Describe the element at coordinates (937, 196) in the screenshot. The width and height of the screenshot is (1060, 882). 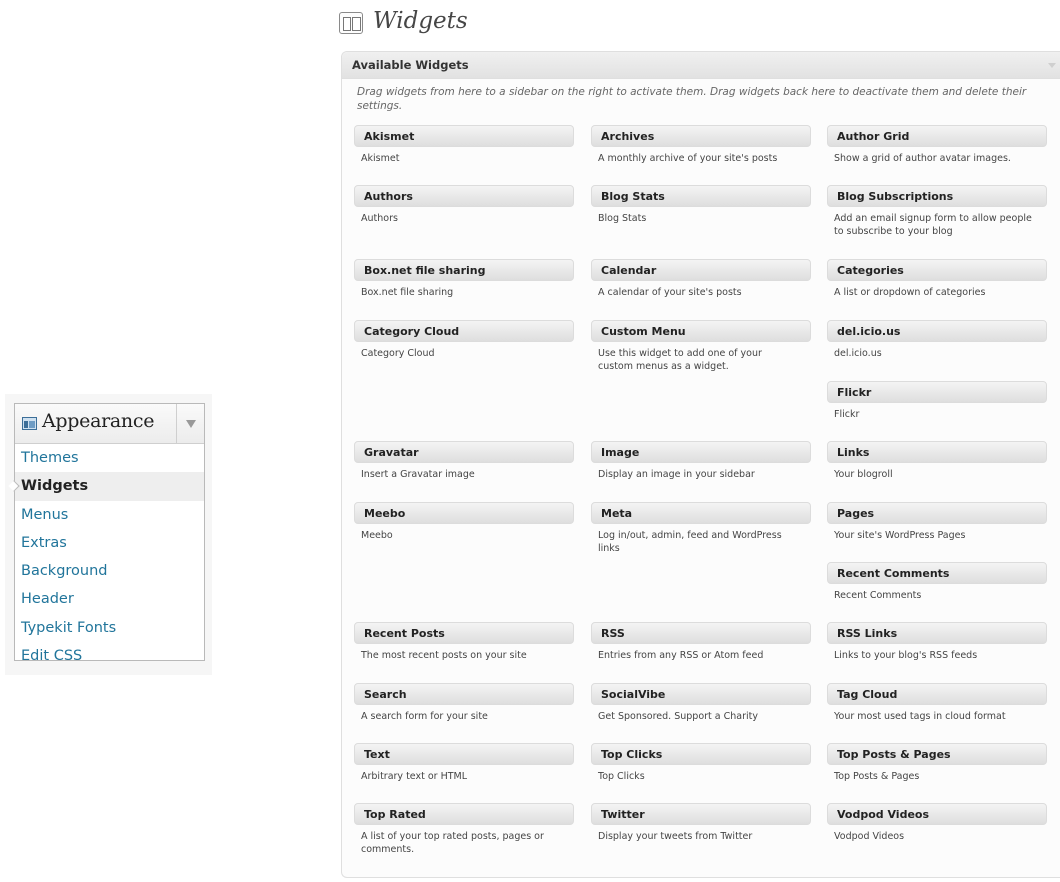
I see `widget-title: Blog Subscriptions` at that location.